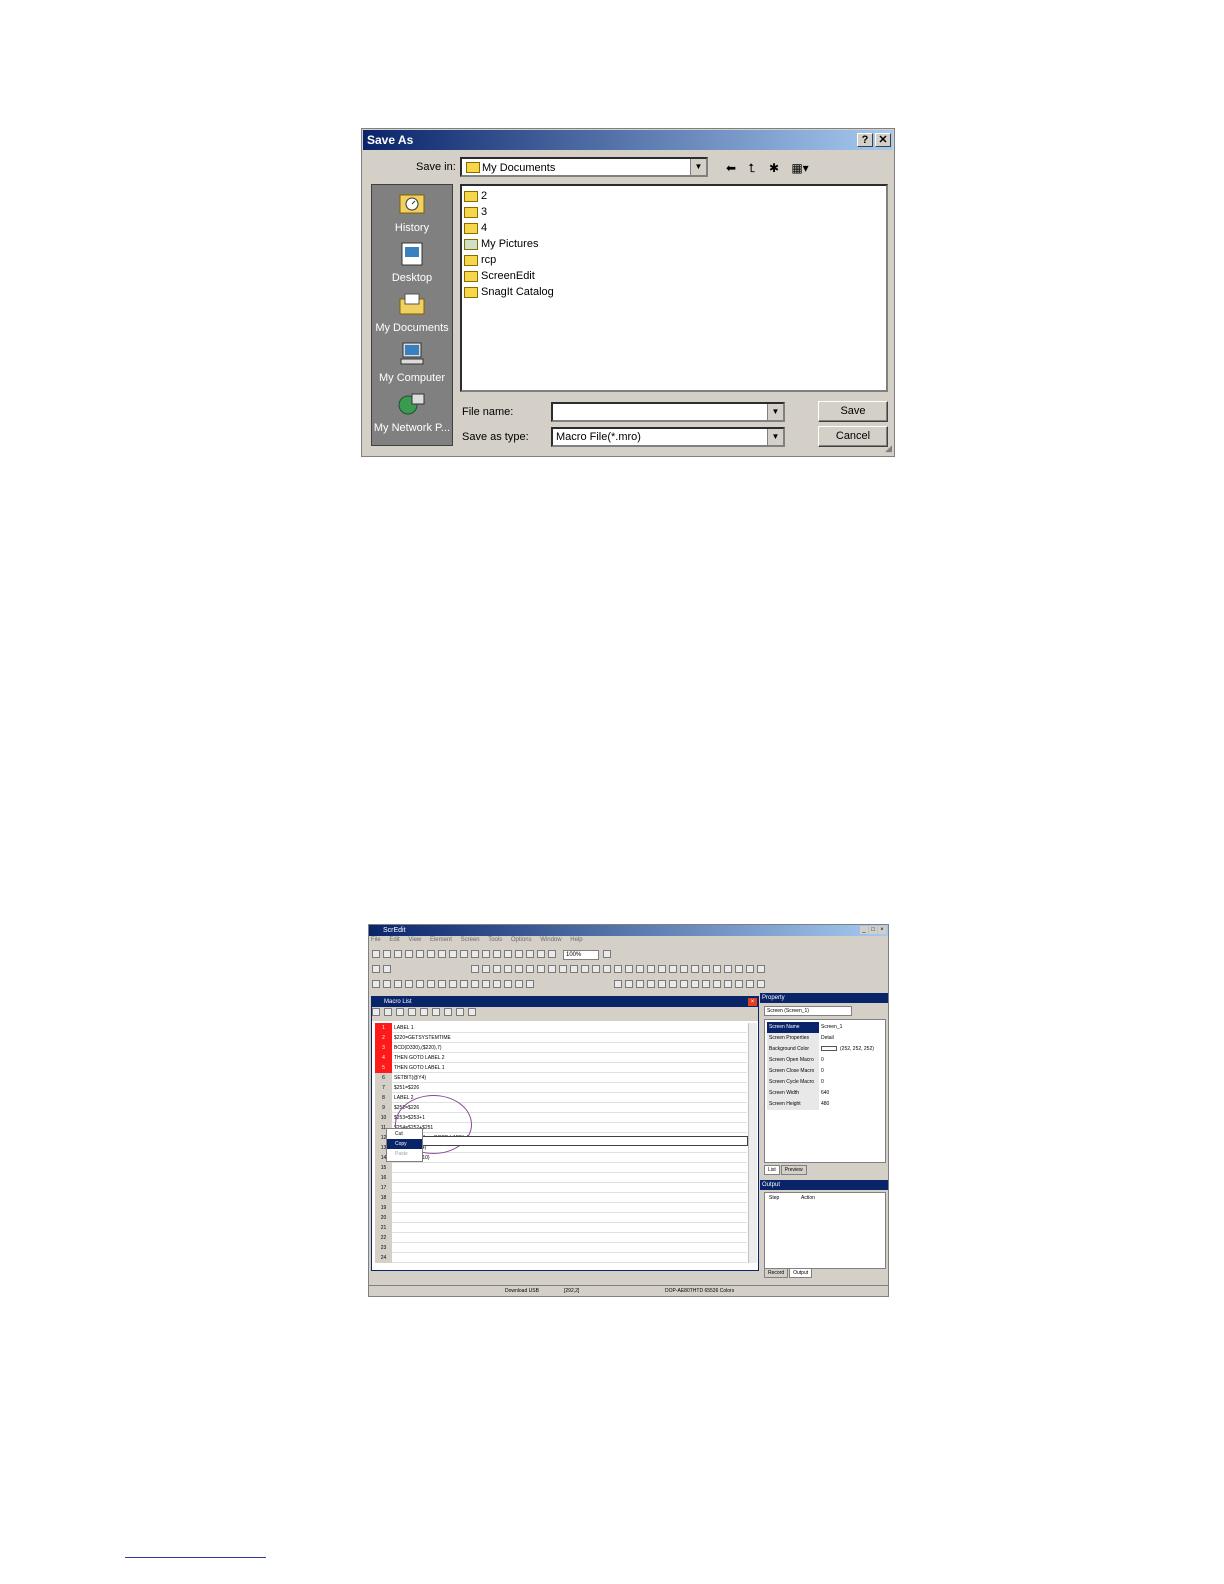 This screenshot has width=1224, height=1584. I want to click on menu-item-copy: Copy, so click(404, 1144).